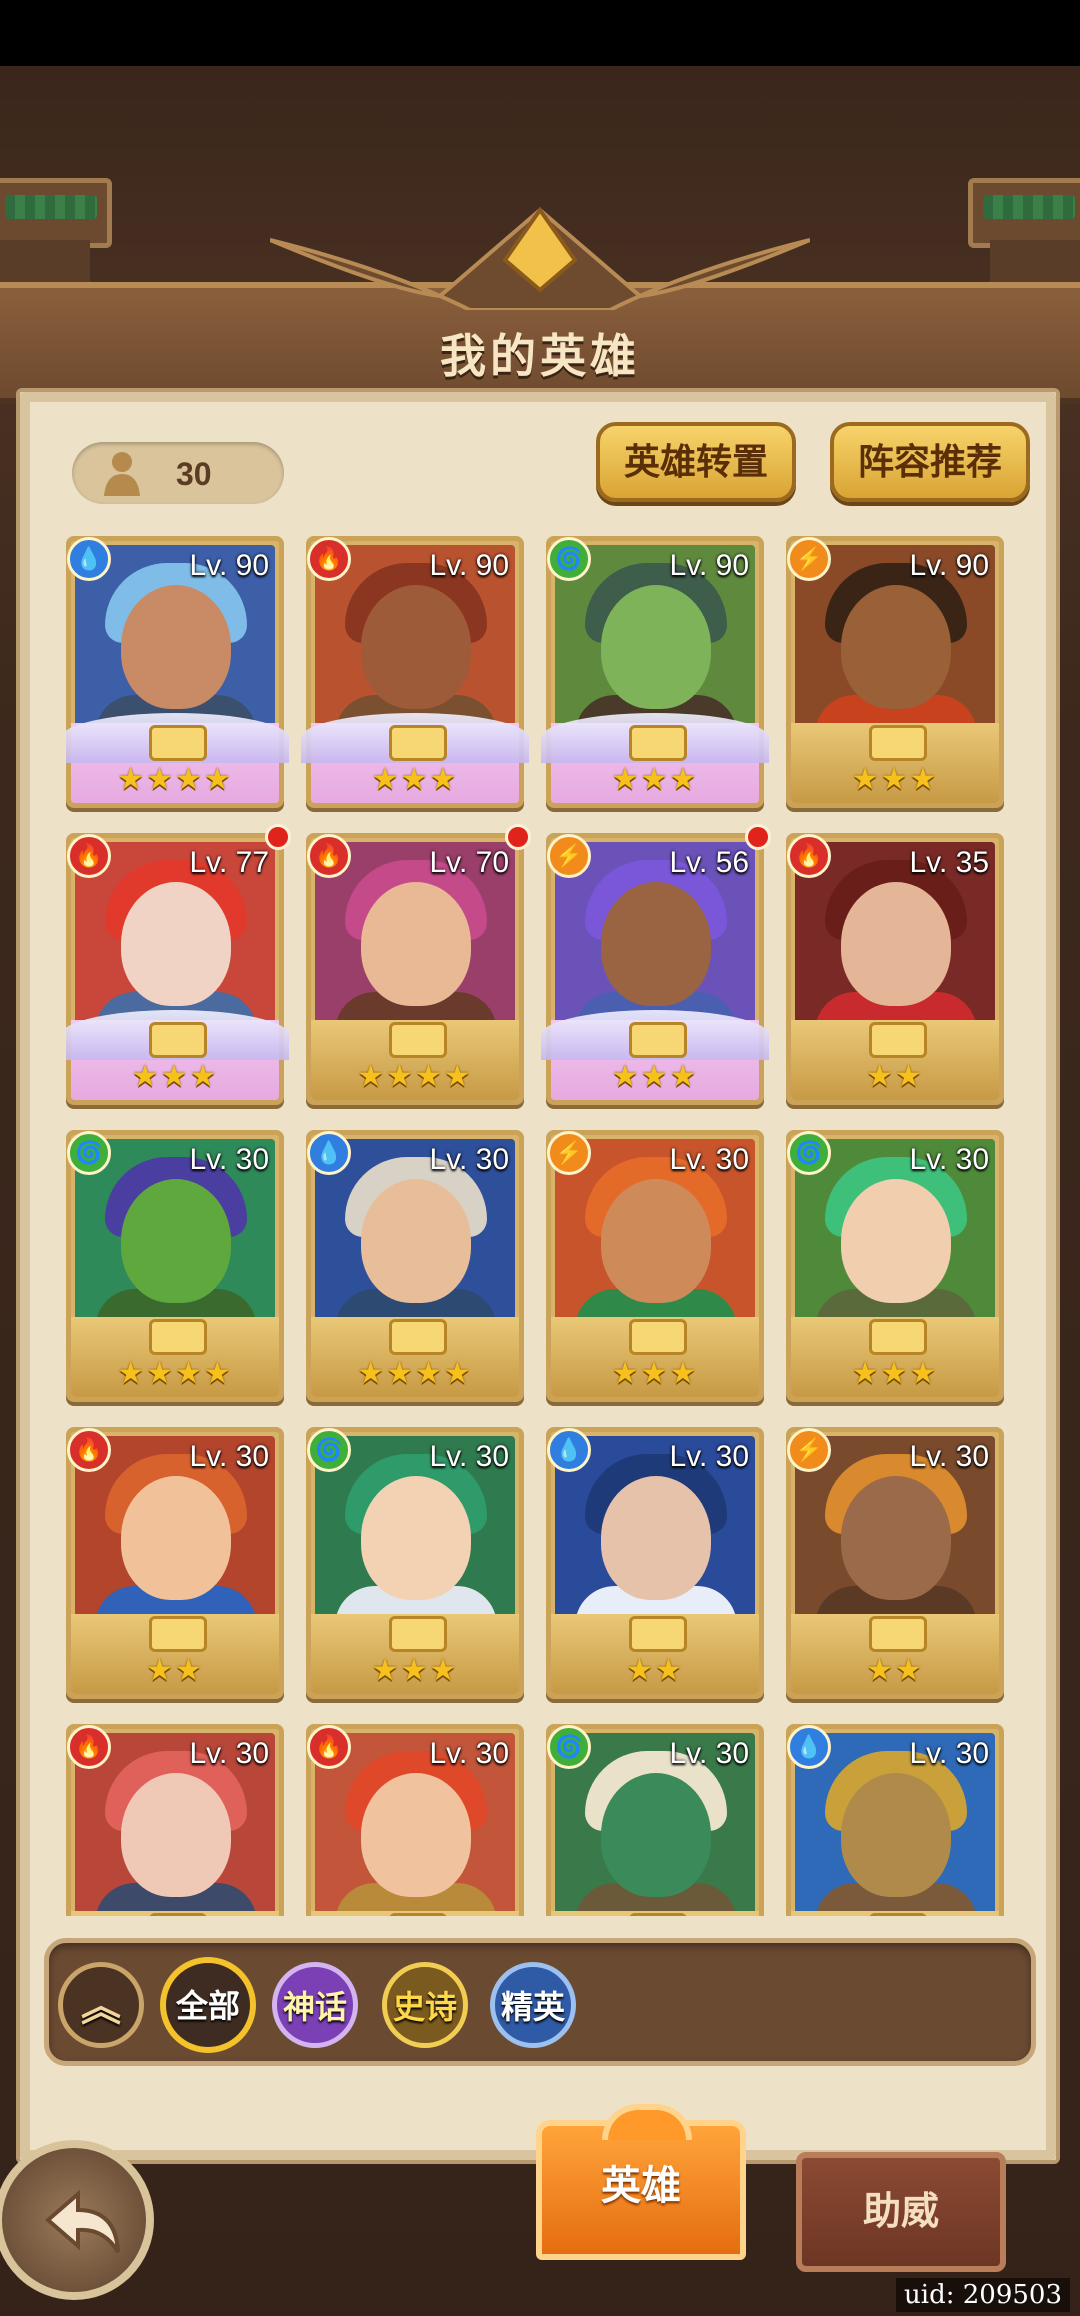  I want to click on hero-card: ★★★ Lv. 90 🌀, so click(655, 672).